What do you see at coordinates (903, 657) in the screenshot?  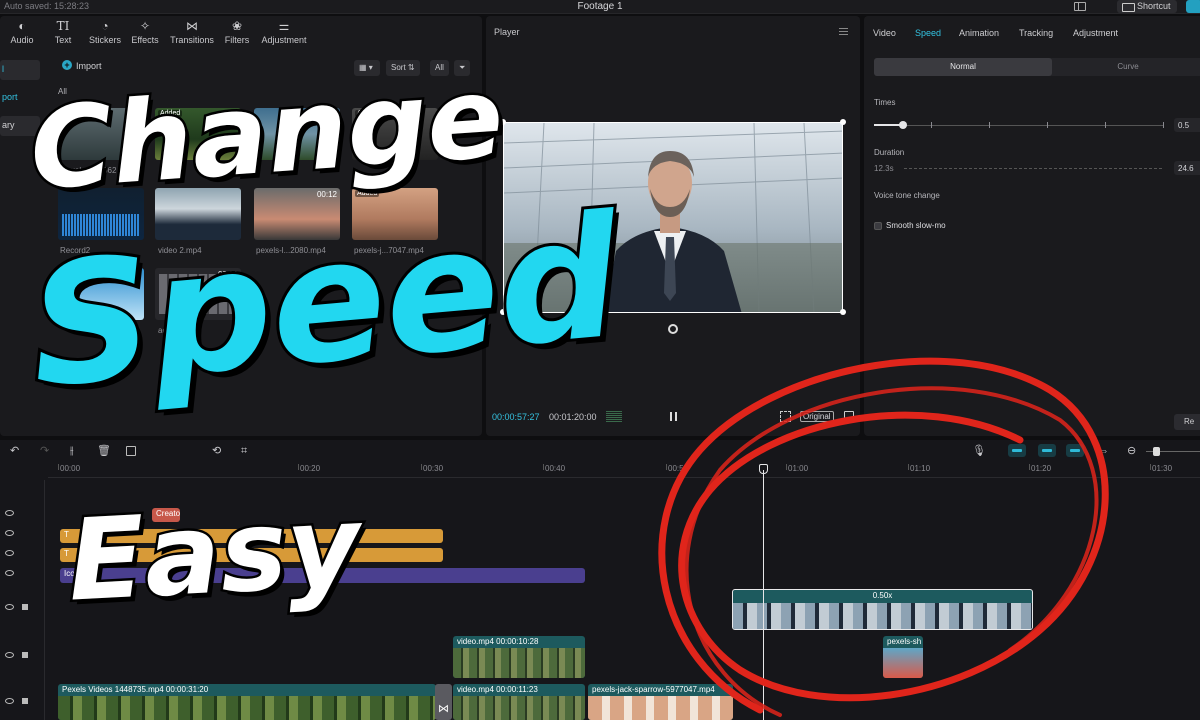 I see `video-clip: pexels-sh` at bounding box center [903, 657].